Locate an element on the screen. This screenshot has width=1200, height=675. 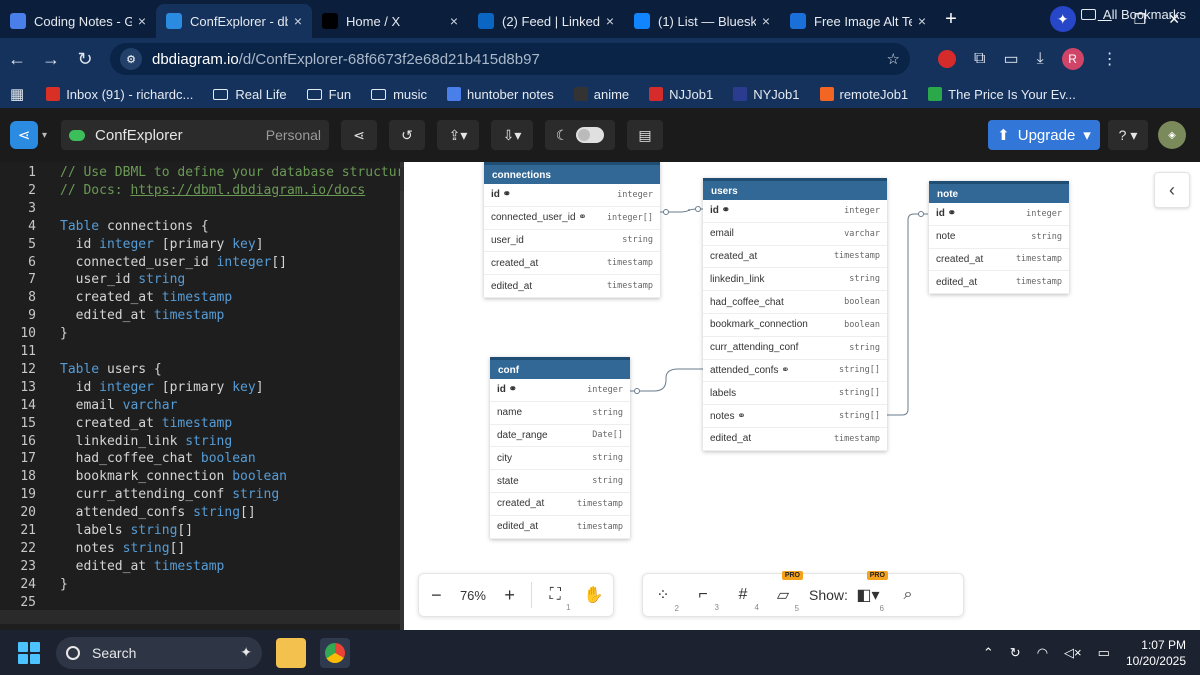
bookmark-item: music is located at coordinates (399, 94).